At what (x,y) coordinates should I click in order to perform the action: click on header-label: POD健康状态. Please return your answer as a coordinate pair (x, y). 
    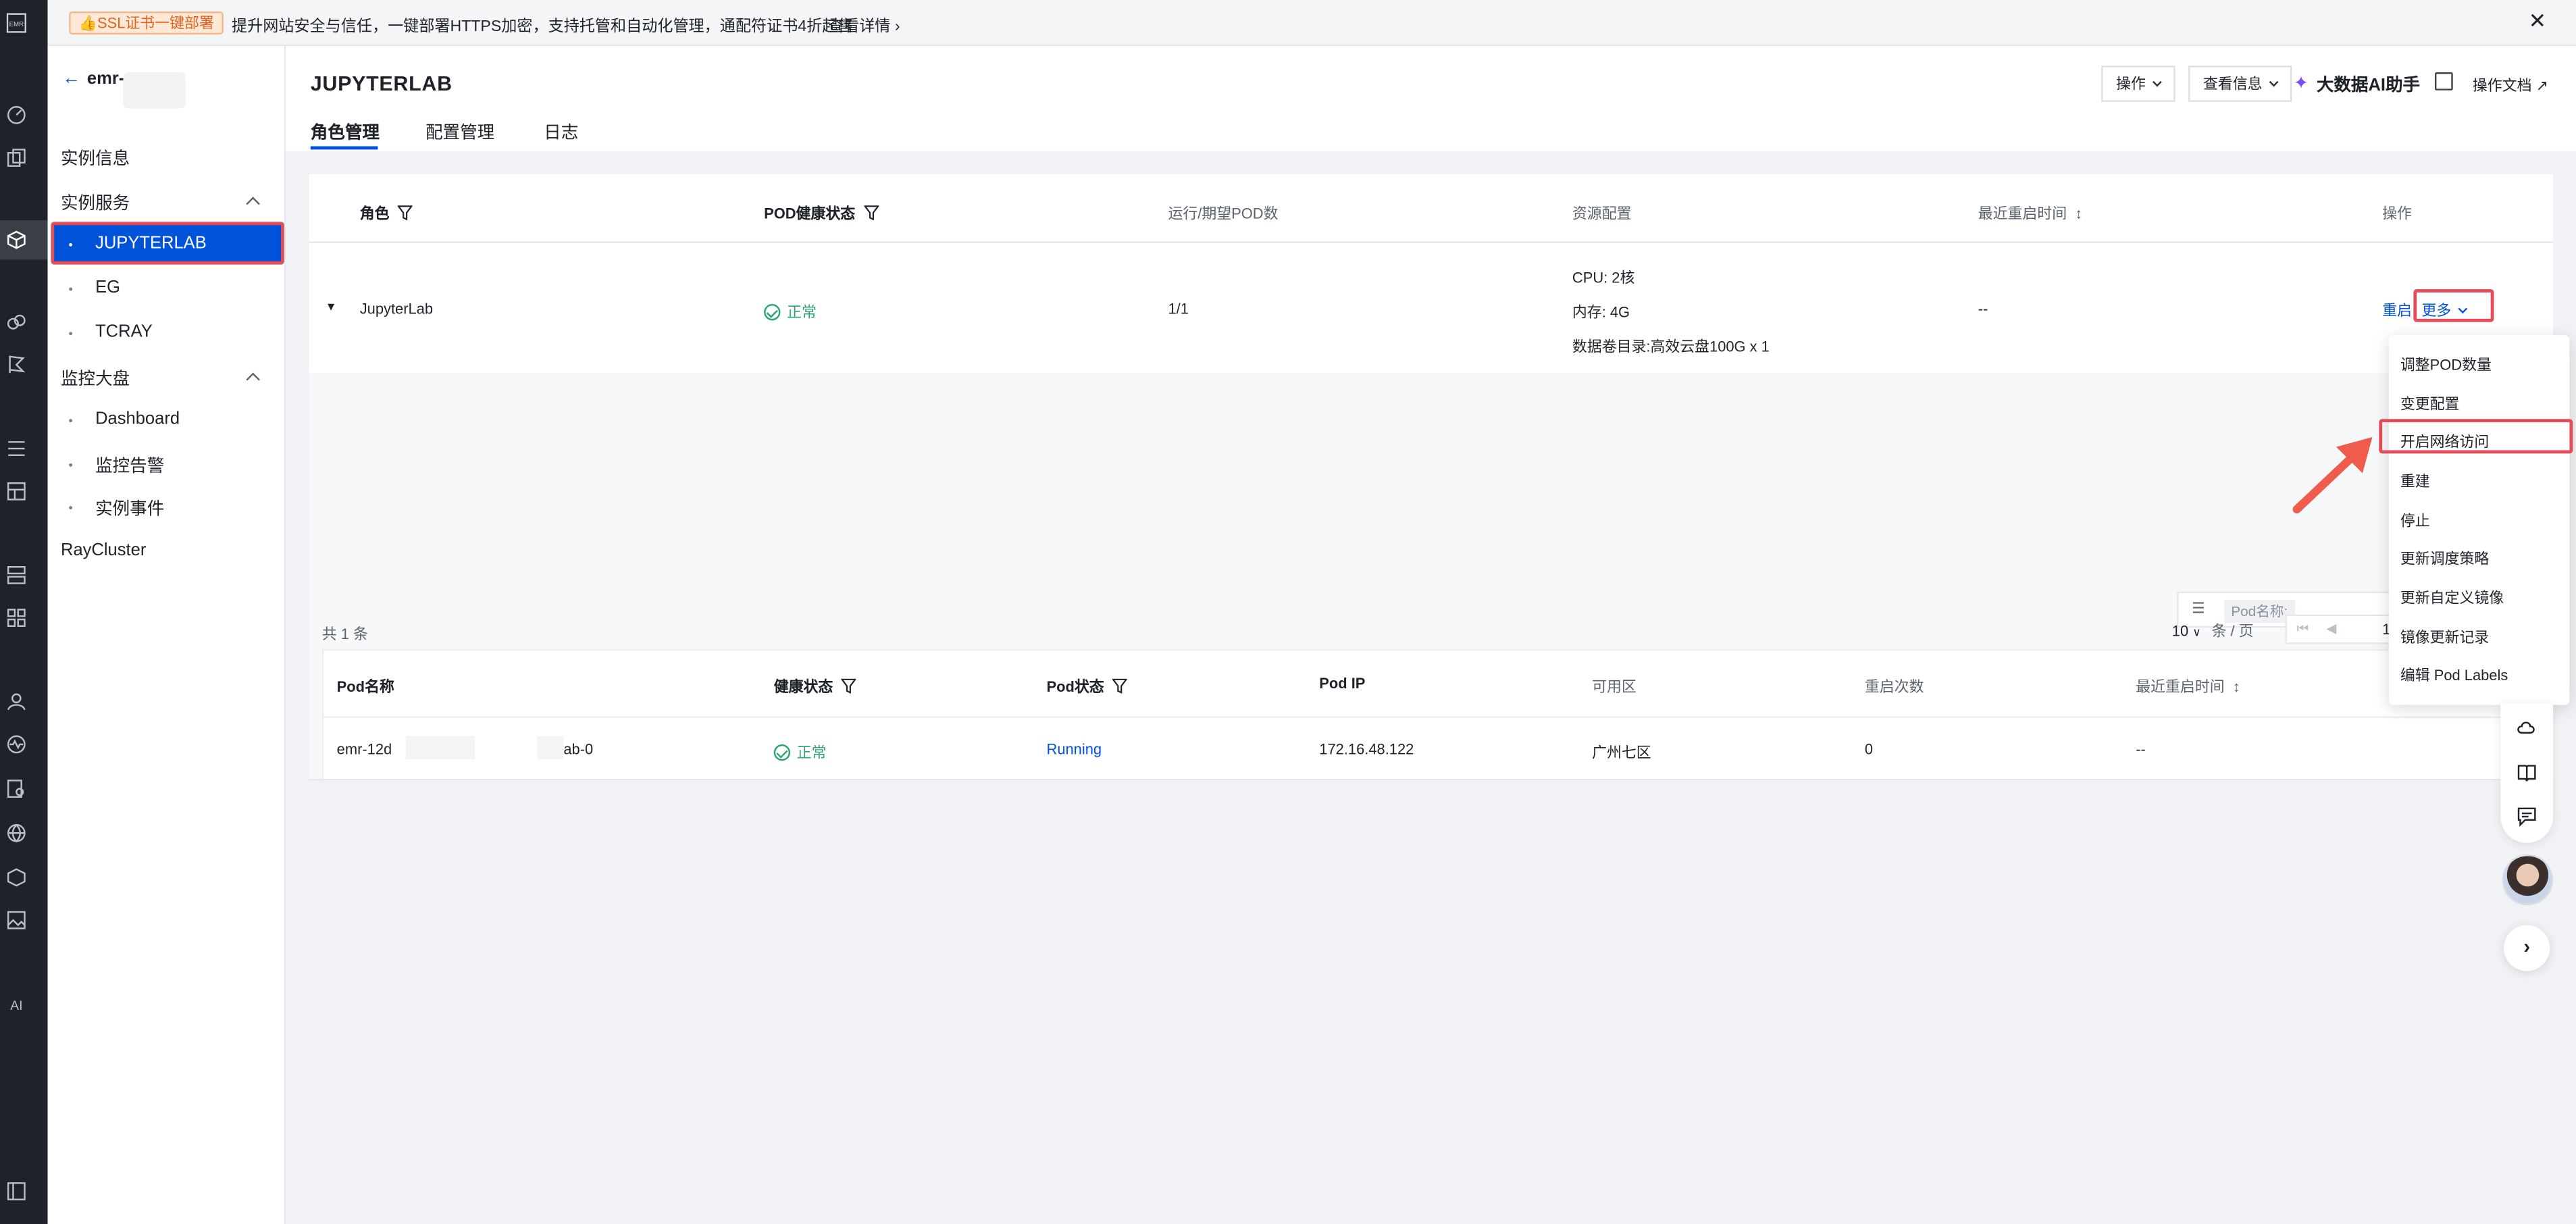
    Looking at the image, I should click on (810, 213).